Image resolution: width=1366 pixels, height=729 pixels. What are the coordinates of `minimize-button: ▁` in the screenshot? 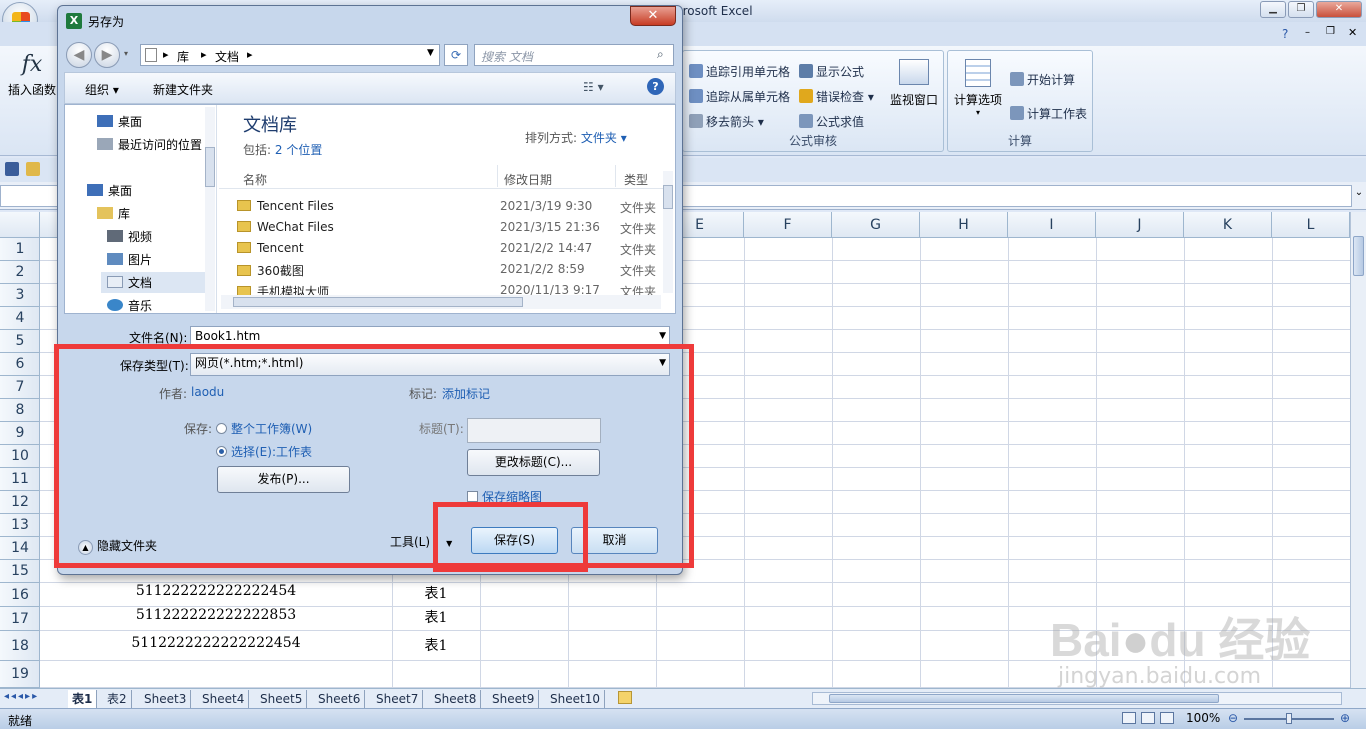 It's located at (1273, 9).